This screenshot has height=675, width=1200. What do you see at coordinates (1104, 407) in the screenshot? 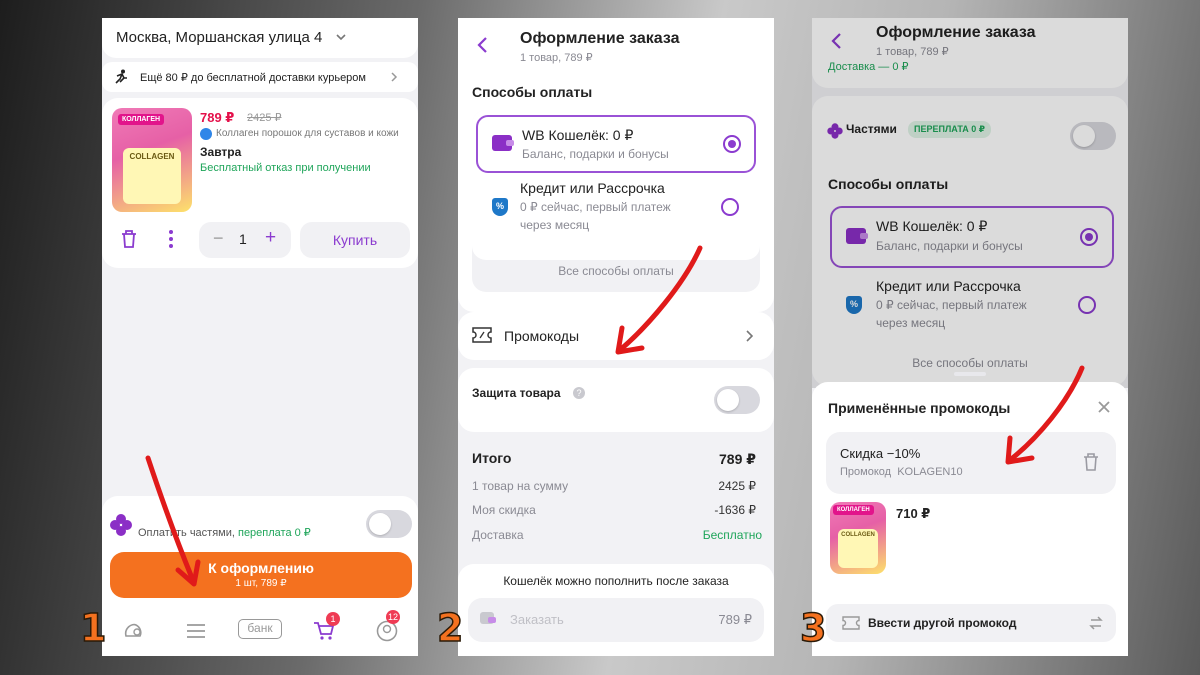
I see `close-icon` at bounding box center [1104, 407].